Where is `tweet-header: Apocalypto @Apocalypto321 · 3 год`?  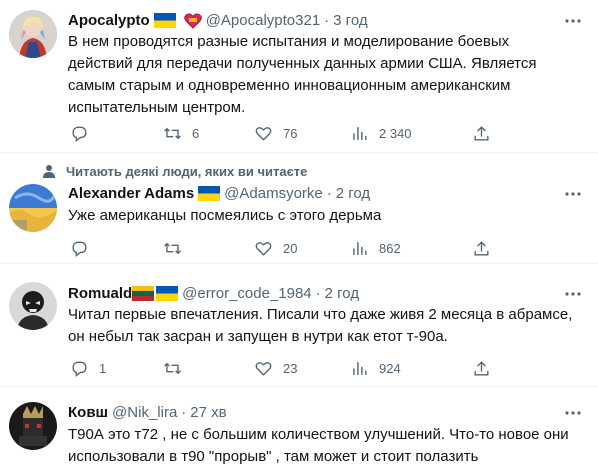
tweet-header: Apocalypto @Apocalypto321 · 3 год is located at coordinates (218, 20).